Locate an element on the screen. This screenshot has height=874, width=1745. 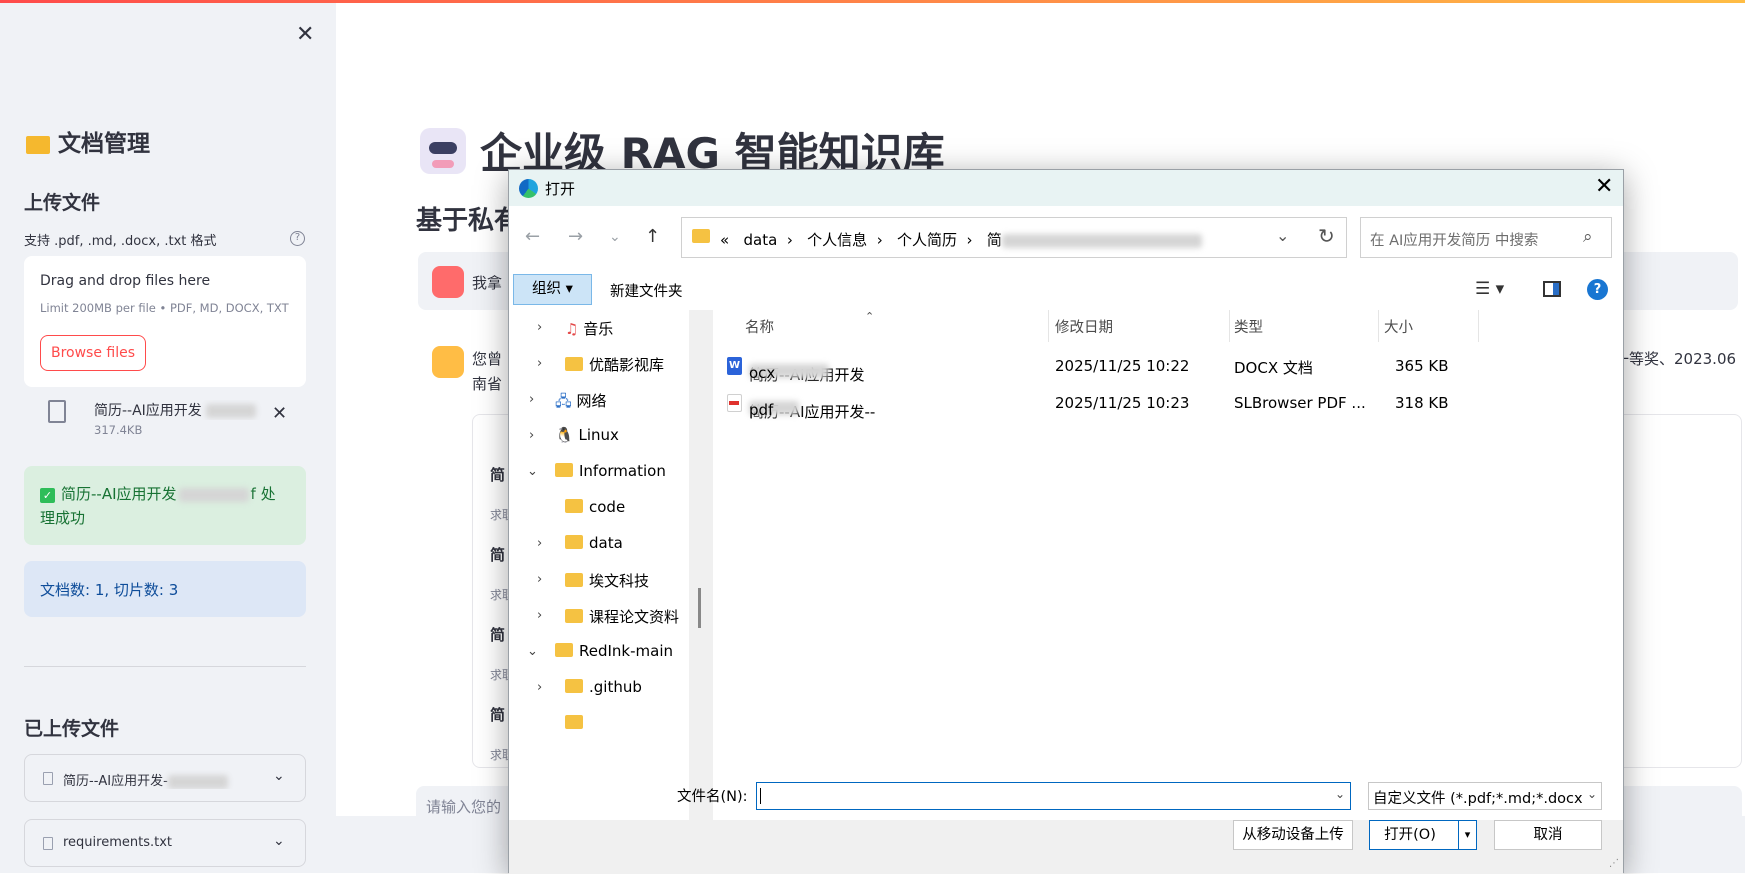
filetype-select: 自定义文件 (*.pdf;*.md;*.docx ⌄ is located at coordinates (1485, 796).